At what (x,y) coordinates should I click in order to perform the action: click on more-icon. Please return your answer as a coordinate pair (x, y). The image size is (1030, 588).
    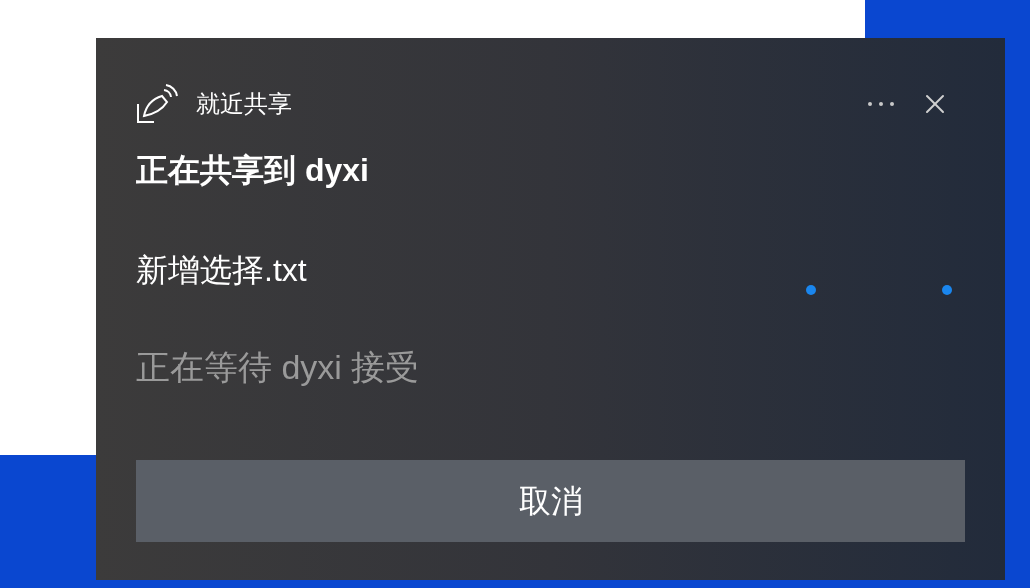
    Looking at the image, I should click on (881, 104).